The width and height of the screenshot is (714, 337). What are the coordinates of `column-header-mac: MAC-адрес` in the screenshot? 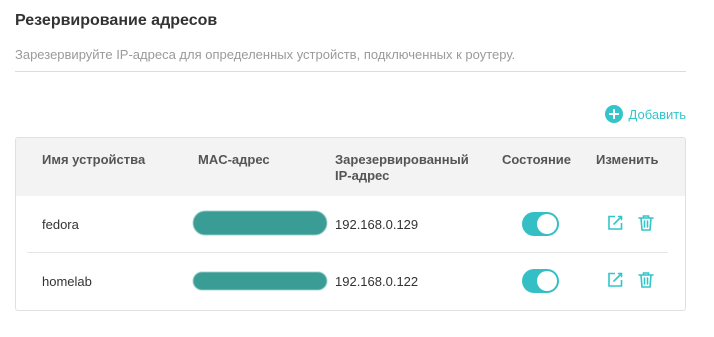 It's located at (234, 159).